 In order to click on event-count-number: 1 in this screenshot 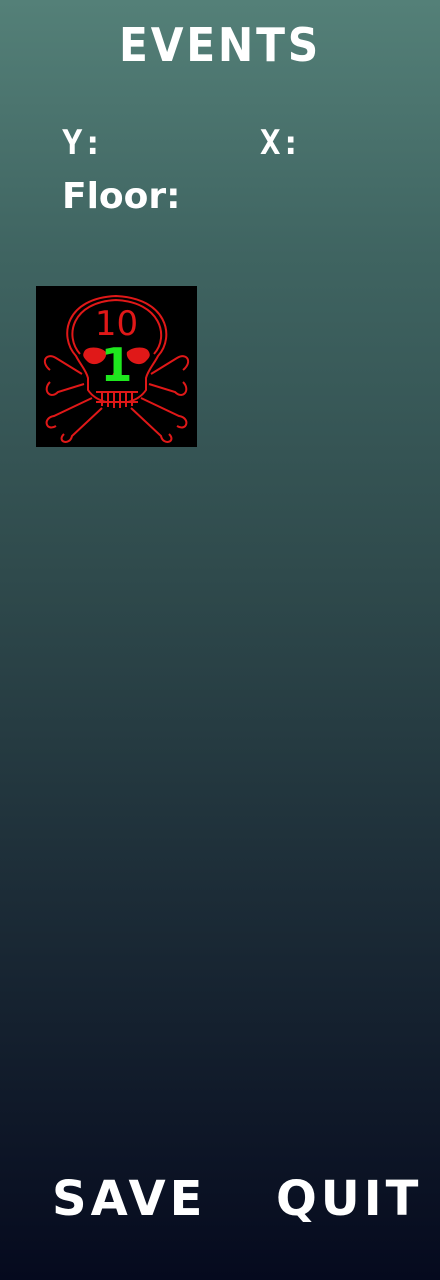, I will do `click(116, 365)`.